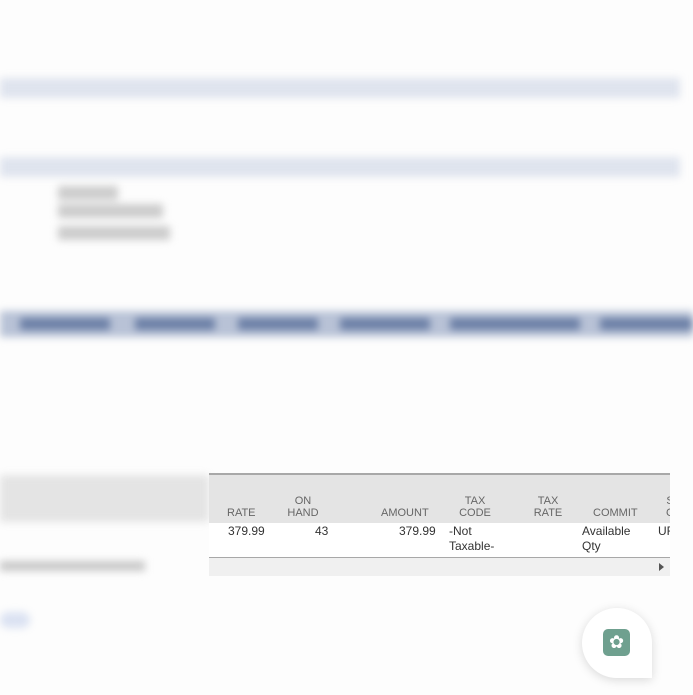 This screenshot has height=695, width=693. What do you see at coordinates (114, 215) in the screenshot?
I see `address-block-redacted` at bounding box center [114, 215].